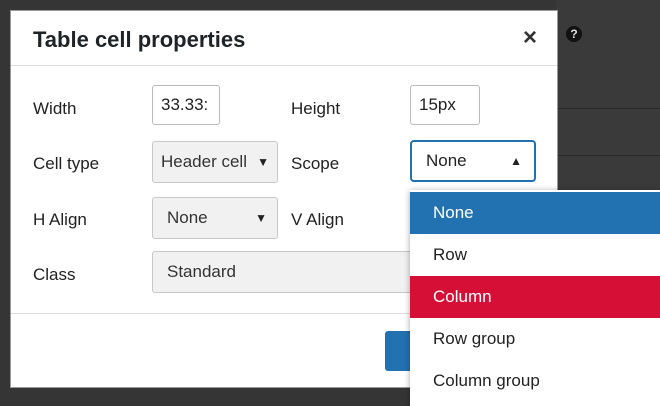 The height and width of the screenshot is (406, 660). What do you see at coordinates (473, 161) in the screenshot?
I see `scope-select: None ▲` at bounding box center [473, 161].